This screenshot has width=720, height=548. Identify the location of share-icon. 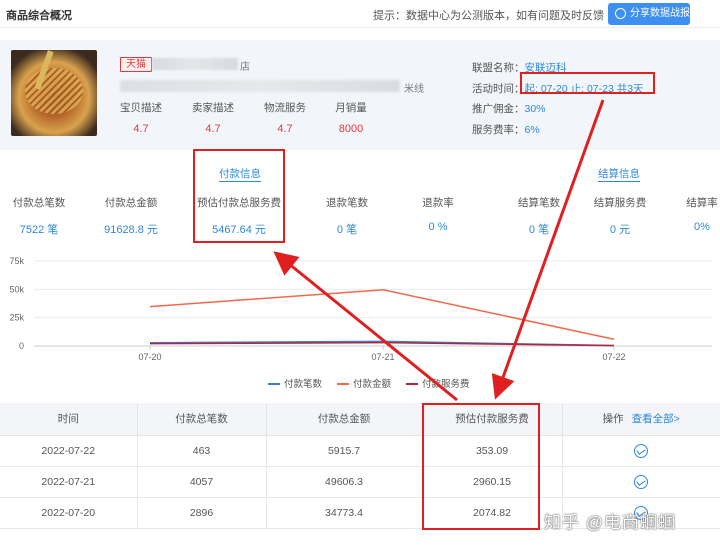
(620, 13).